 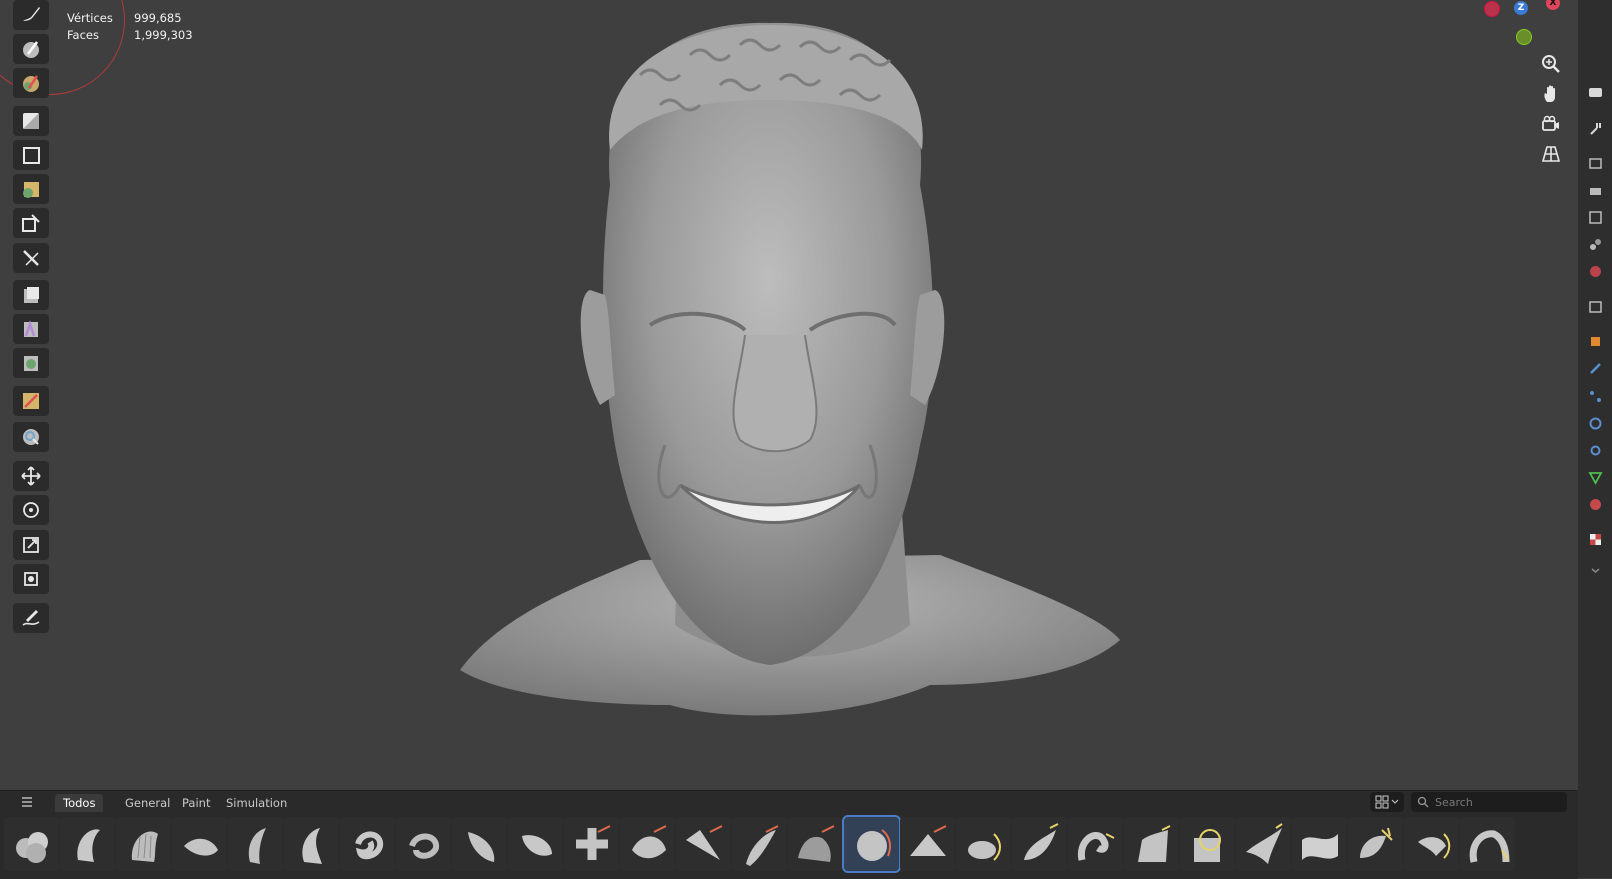 I want to click on object-tab-icon, so click(x=1595, y=341).